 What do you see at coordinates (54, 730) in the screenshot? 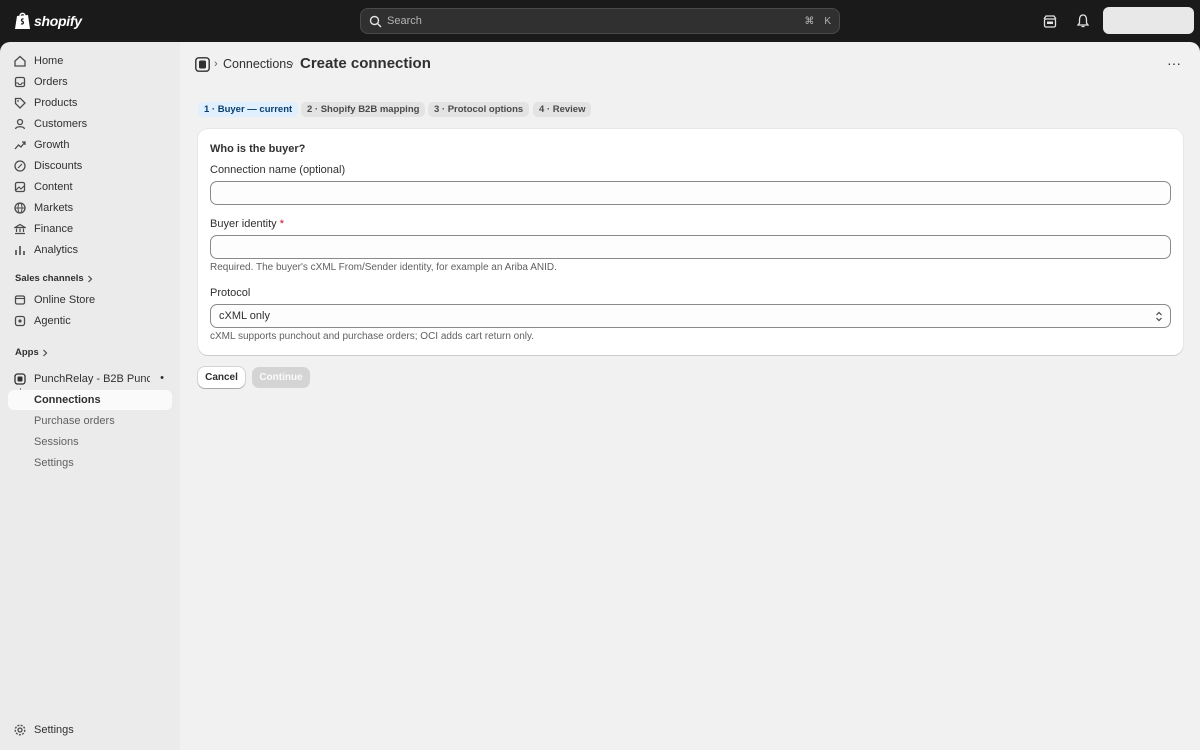
I see `sidebar-item-label: Settings` at bounding box center [54, 730].